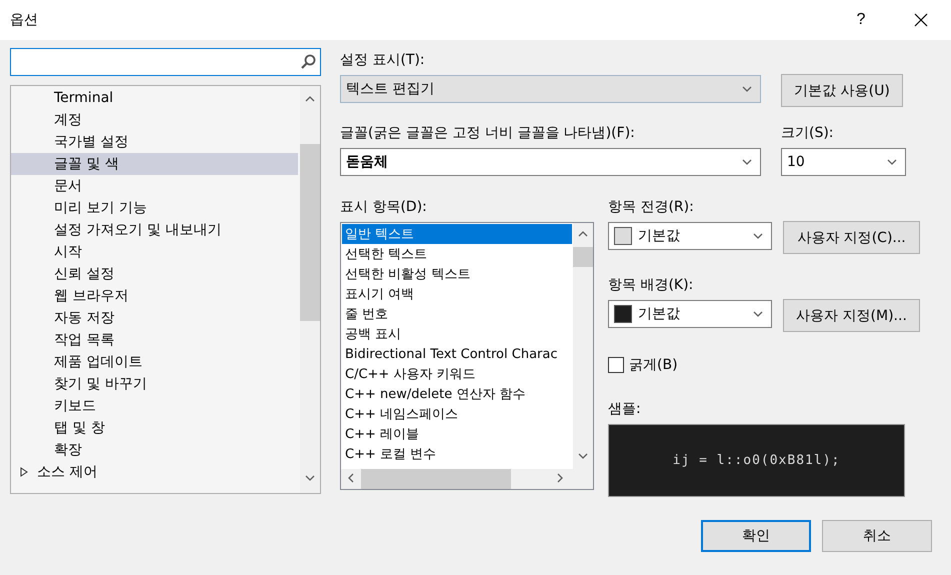 Image resolution: width=951 pixels, height=575 pixels. Describe the element at coordinates (384, 207) in the screenshot. I see `field-label: 표시 항목(D):` at that location.